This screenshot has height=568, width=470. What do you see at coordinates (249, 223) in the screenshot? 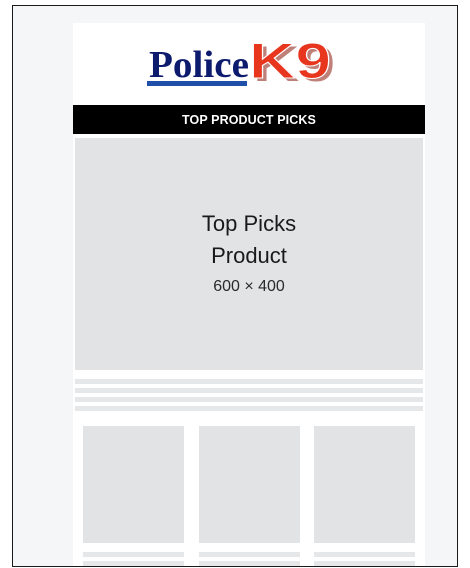
I see `hero-line-1: Top Picks` at bounding box center [249, 223].